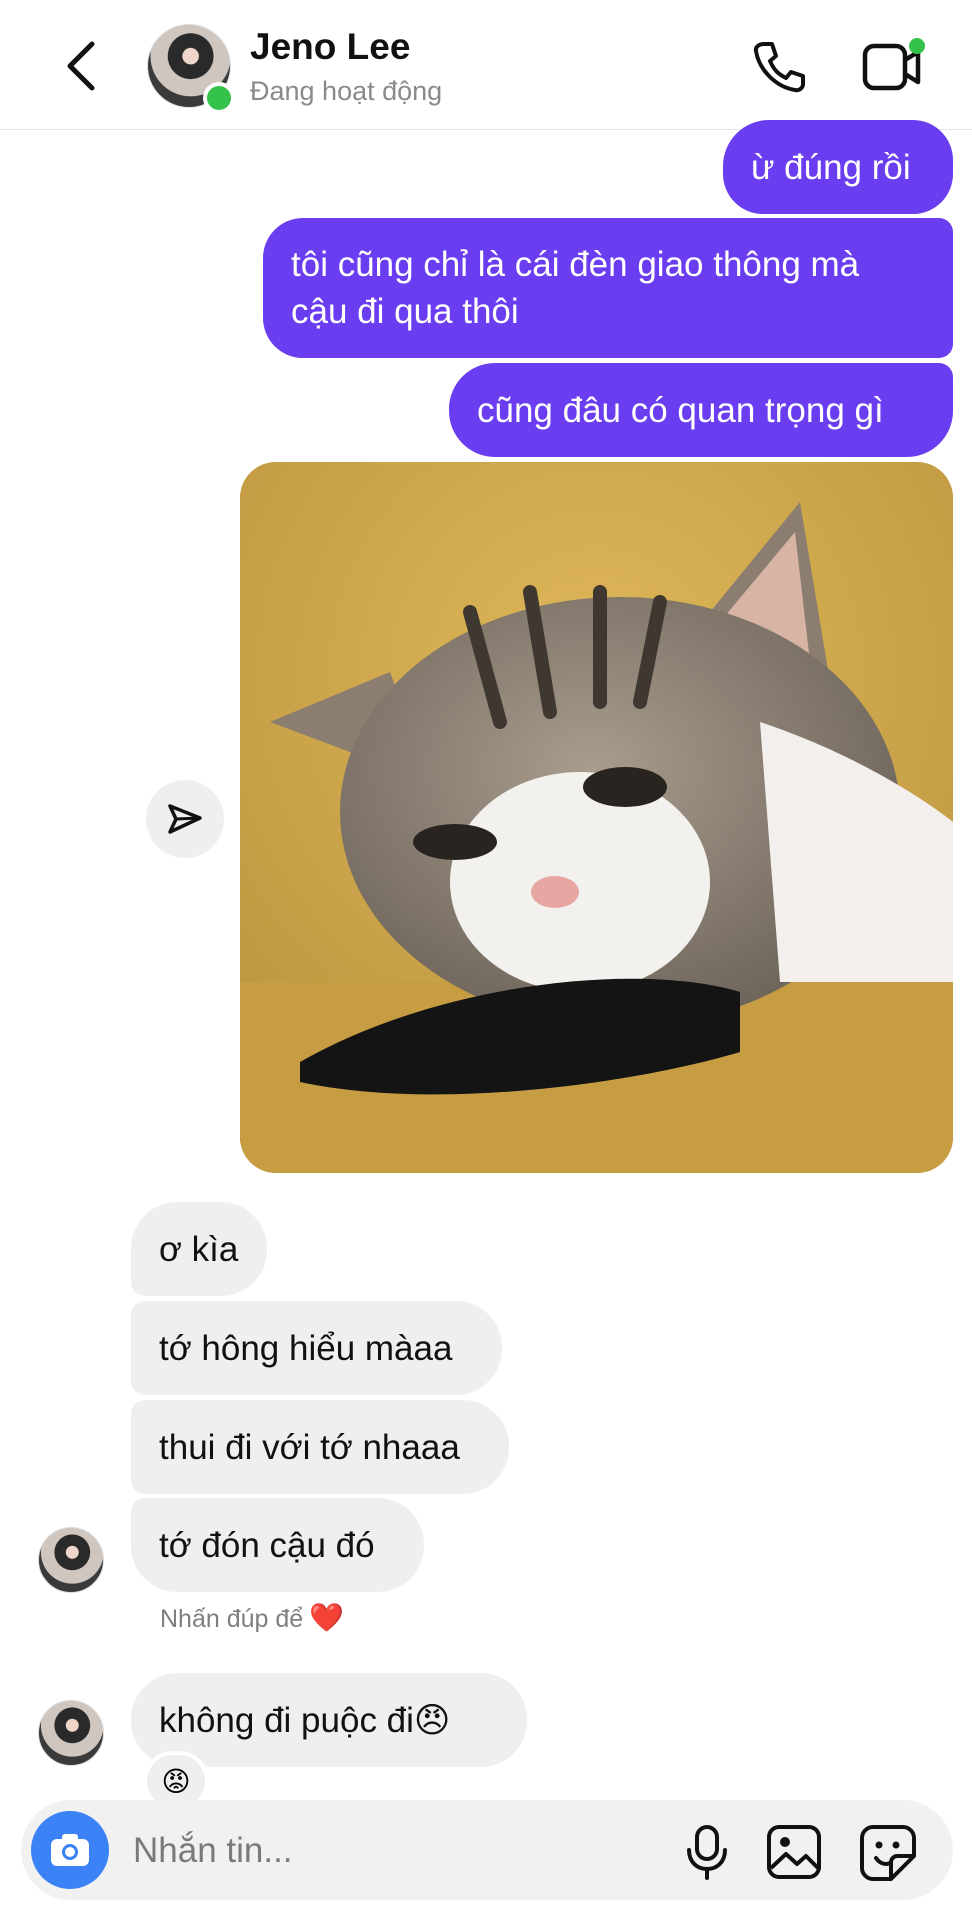 The height and width of the screenshot is (1920, 972). I want to click on chat-header: Jeno Lee Đang hoạt động, so click(486, 65).